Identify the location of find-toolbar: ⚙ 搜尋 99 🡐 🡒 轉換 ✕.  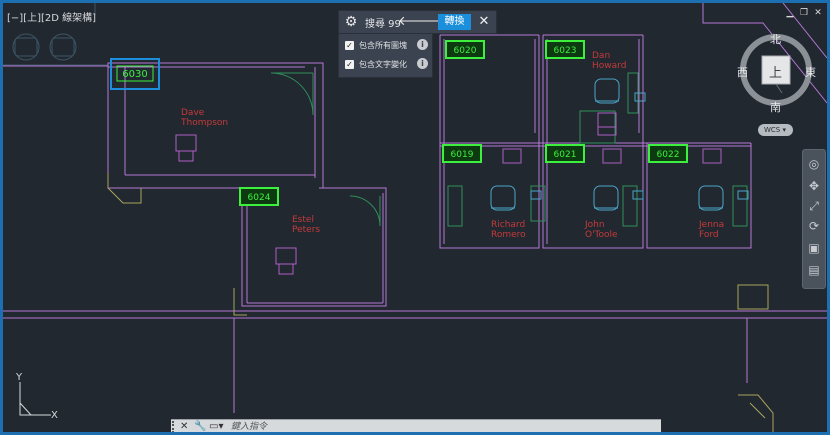
(417, 22).